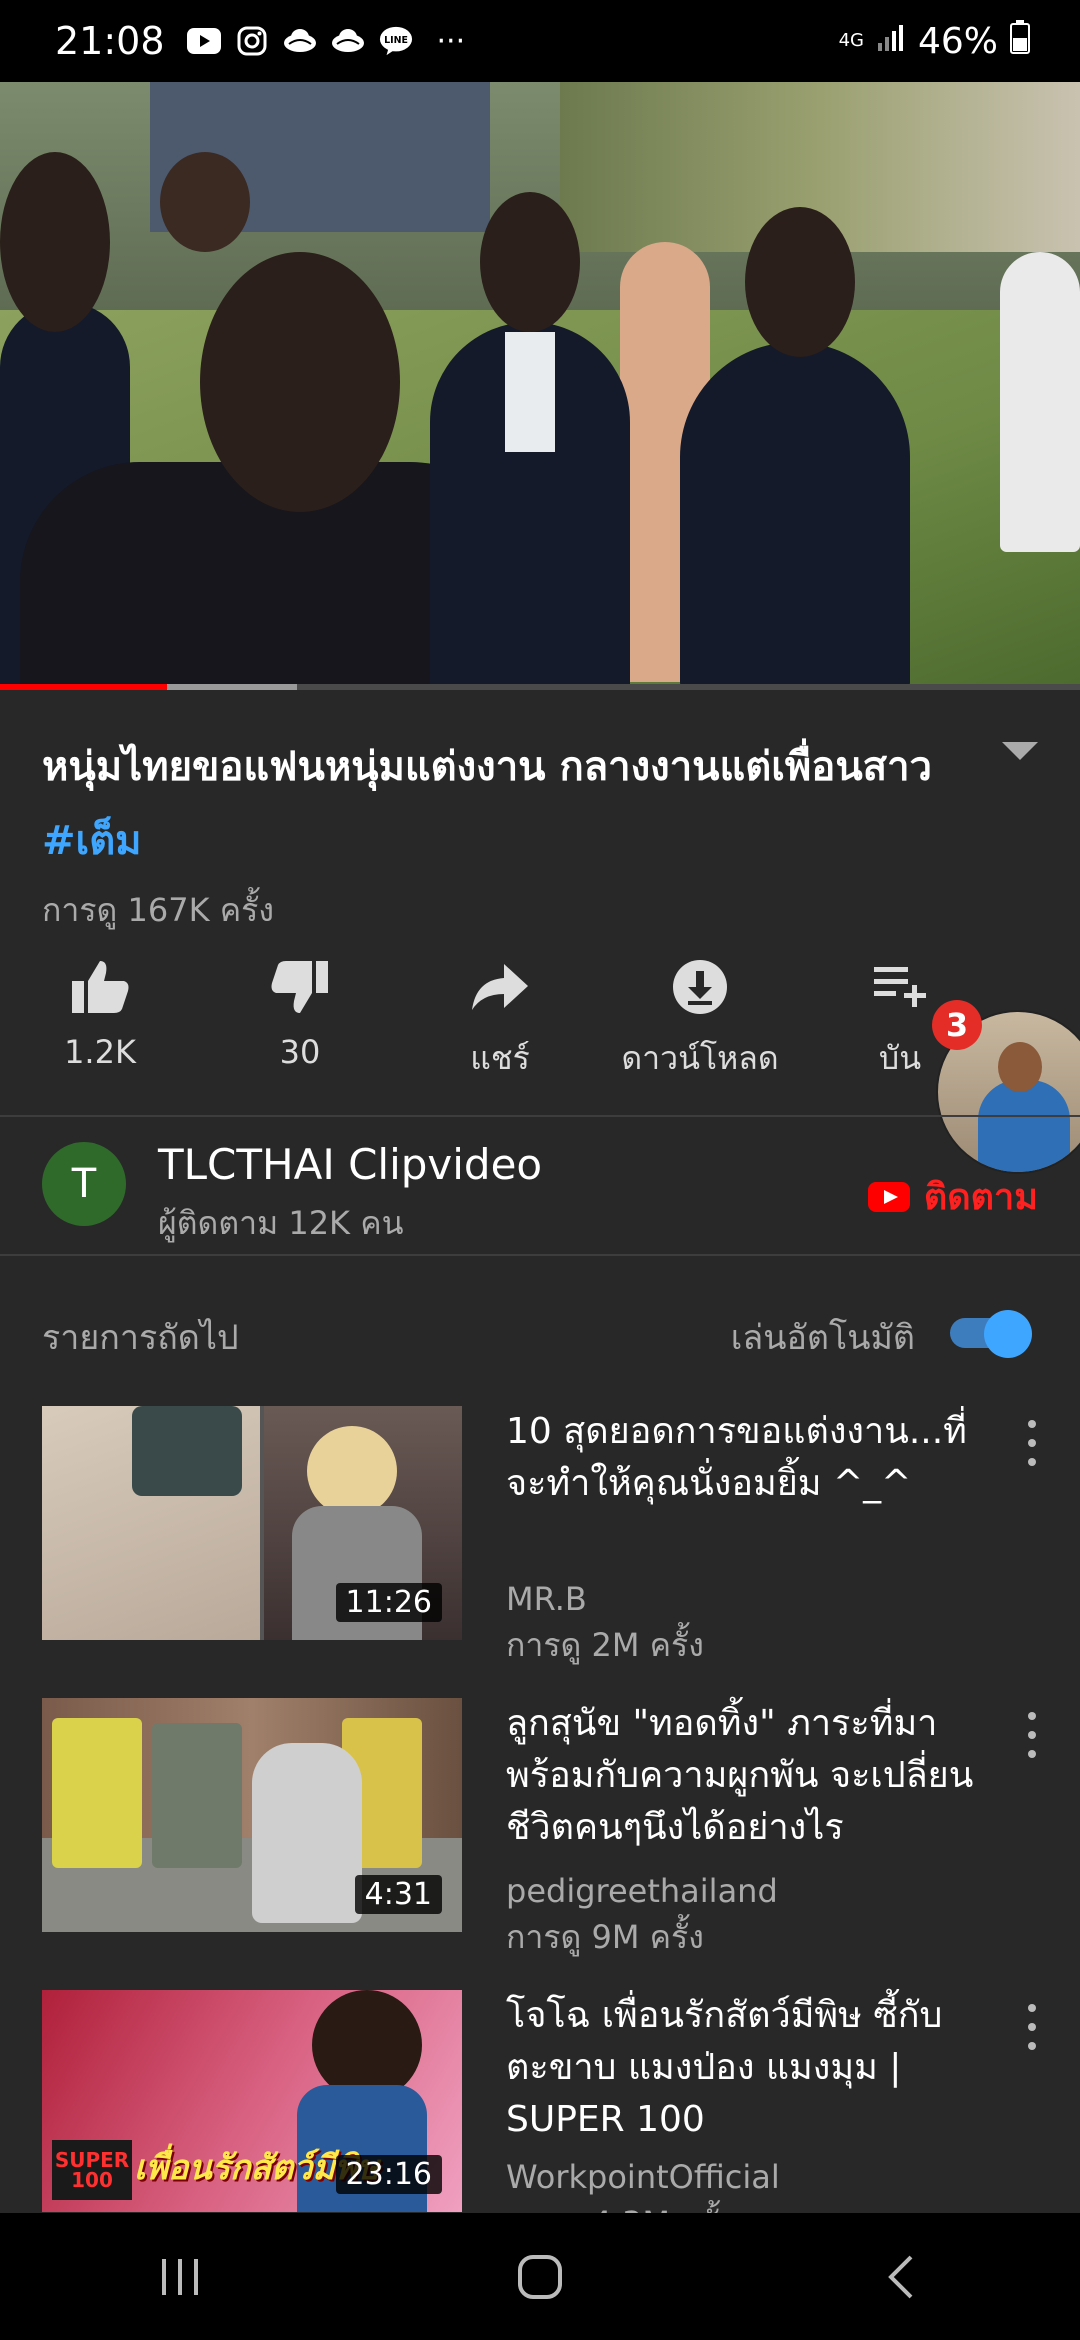 This screenshot has height=2340, width=1080. I want to click on status-bar: 21:08 LINE ··· 4G 46%, so click(540, 41).